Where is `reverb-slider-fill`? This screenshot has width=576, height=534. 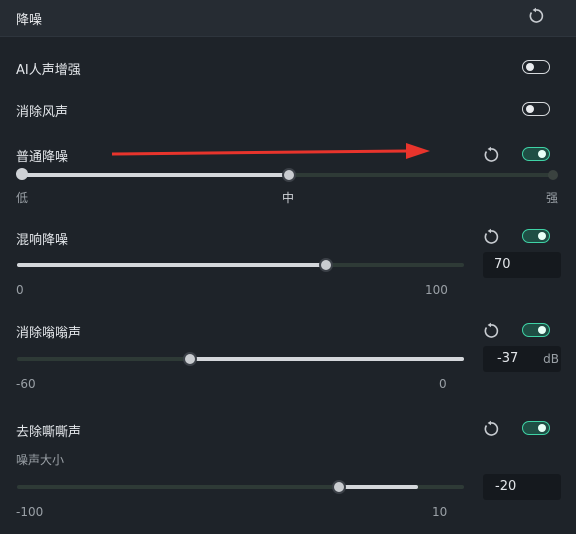
reverb-slider-fill is located at coordinates (171, 265).